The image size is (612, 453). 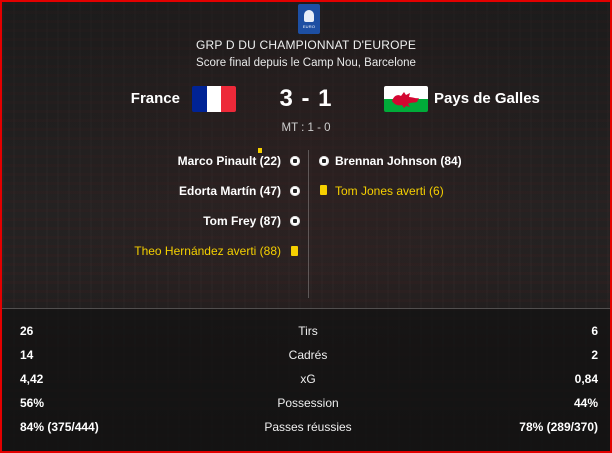 What do you see at coordinates (585, 403) in the screenshot?
I see `stat-away-possession: 44%` at bounding box center [585, 403].